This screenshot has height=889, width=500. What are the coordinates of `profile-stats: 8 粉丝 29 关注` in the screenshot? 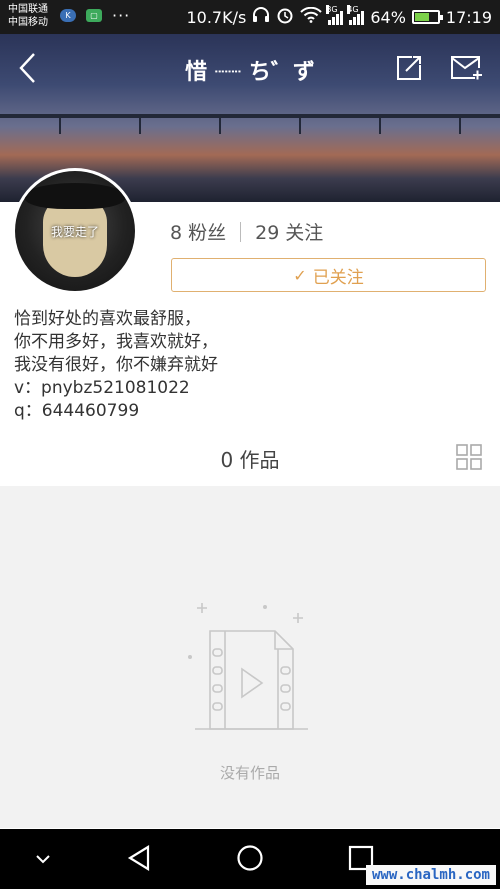 It's located at (246, 231).